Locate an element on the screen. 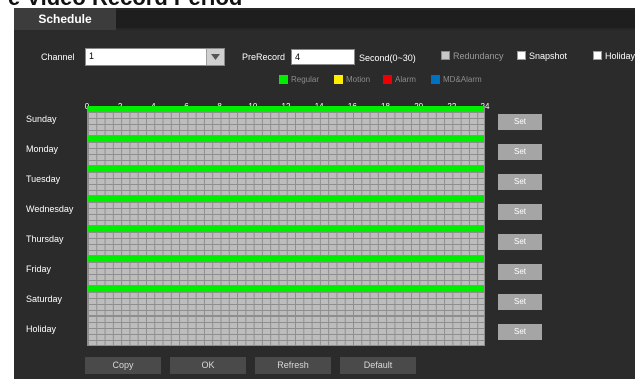 The width and height of the screenshot is (635, 379). snapshot-checkbox is located at coordinates (521, 55).